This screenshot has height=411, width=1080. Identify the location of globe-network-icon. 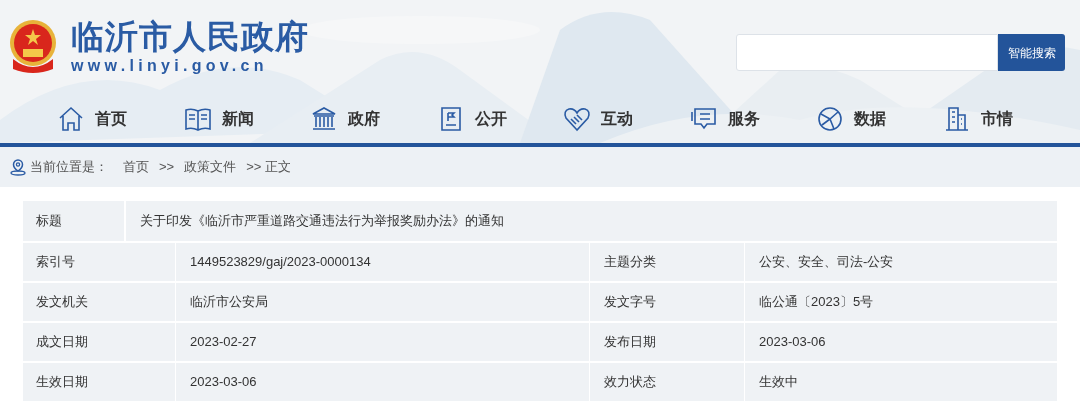
(830, 119).